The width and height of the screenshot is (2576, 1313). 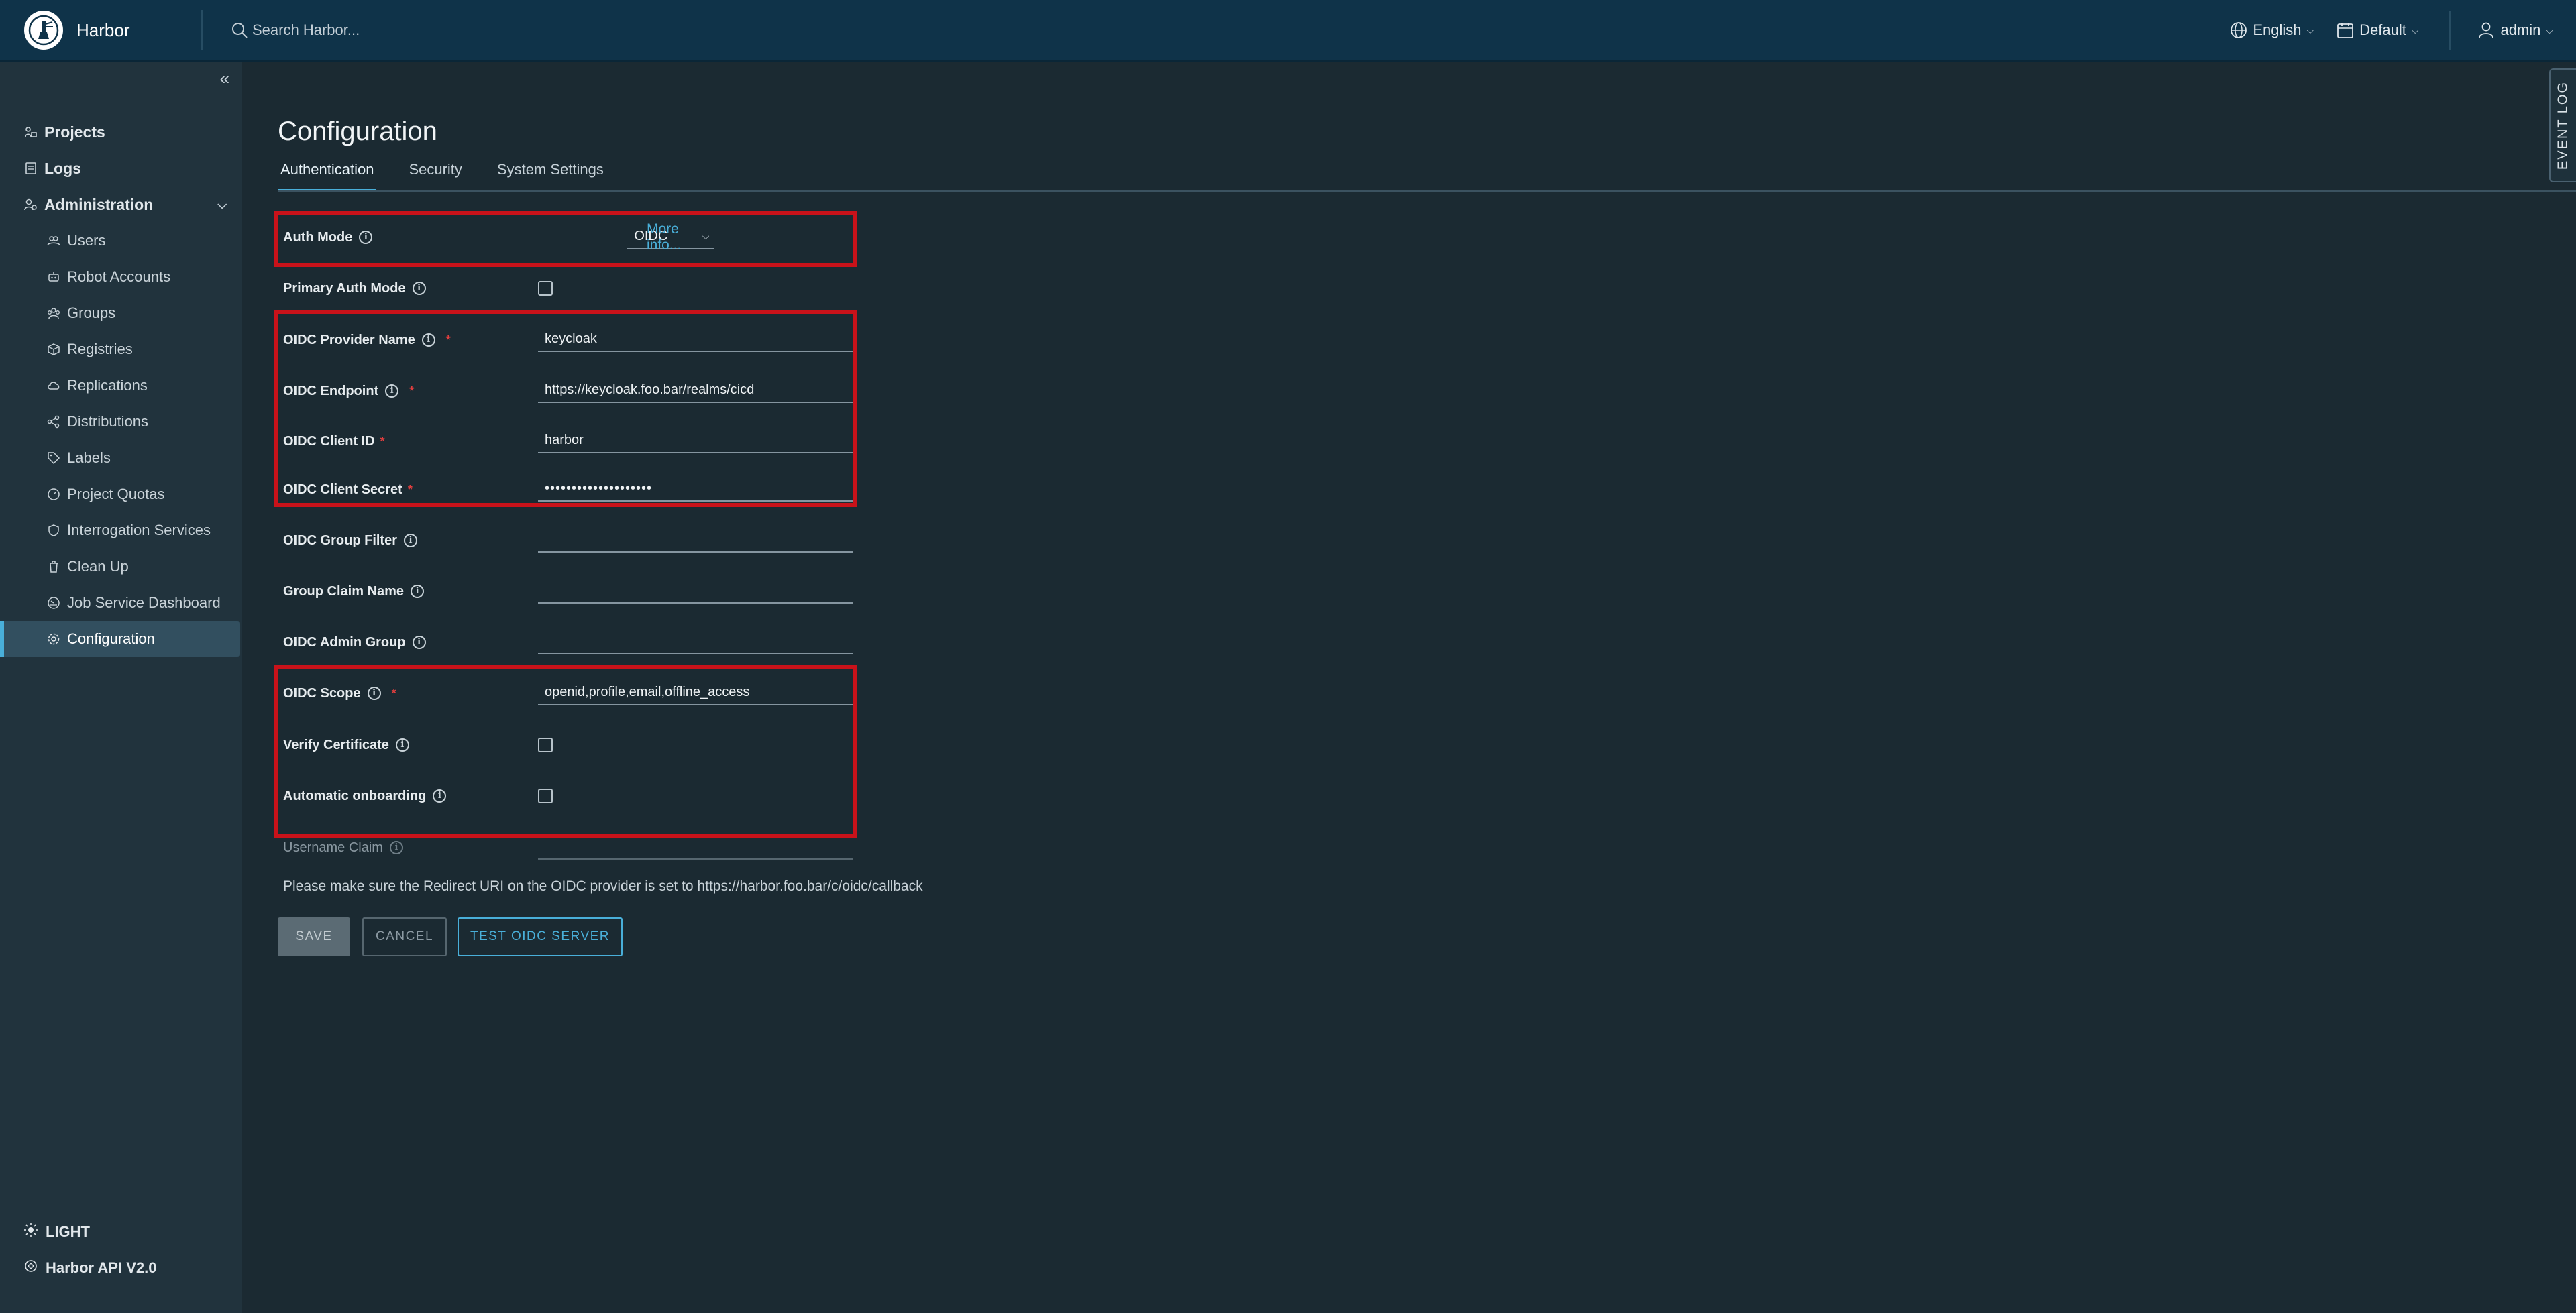 I want to click on sidebar-item-labels: Labels, so click(x=120, y=458).